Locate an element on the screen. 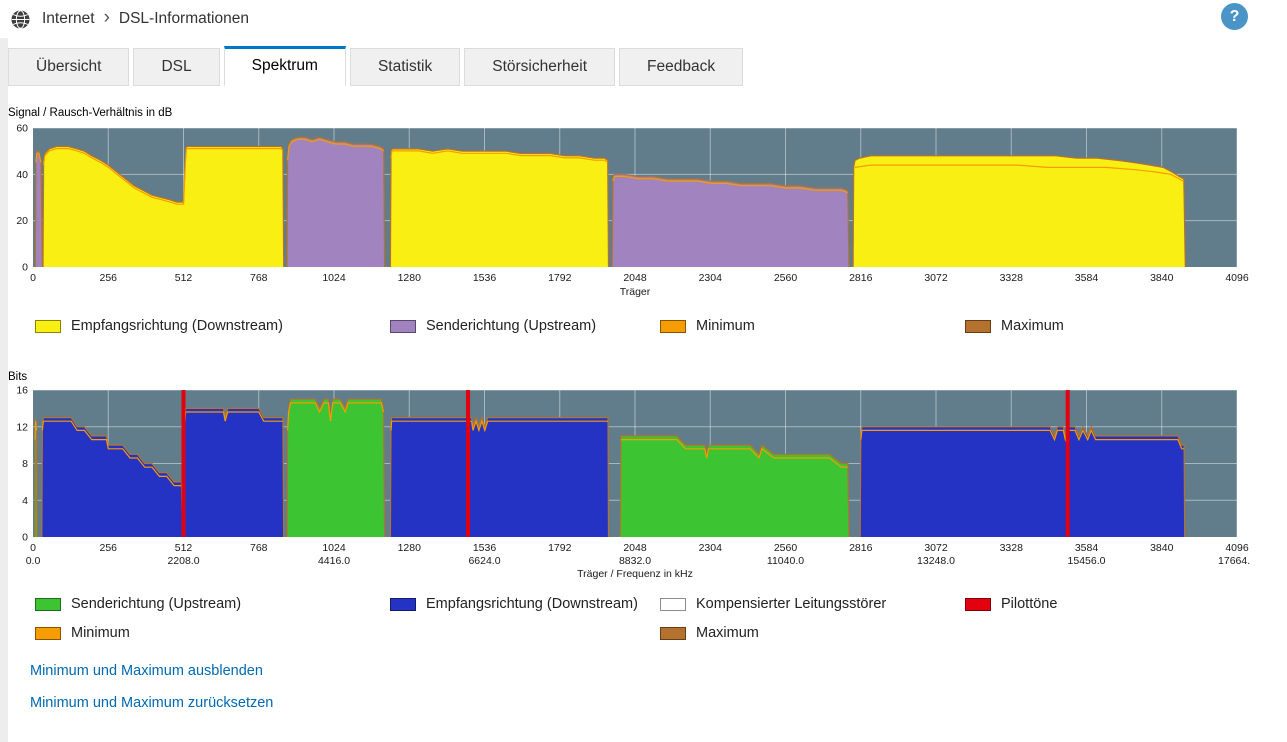 This screenshot has height=742, width=1287. x-tick-label: 256 is located at coordinates (108, 548).